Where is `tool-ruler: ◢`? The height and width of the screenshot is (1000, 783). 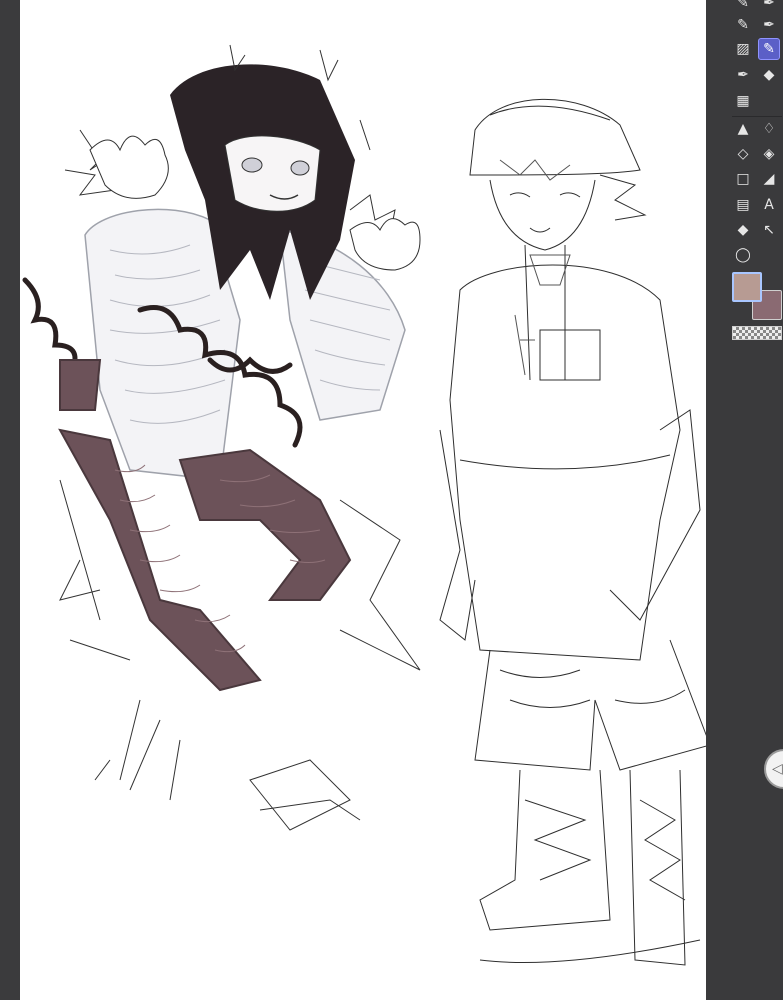 tool-ruler: ◢ is located at coordinates (769, 179).